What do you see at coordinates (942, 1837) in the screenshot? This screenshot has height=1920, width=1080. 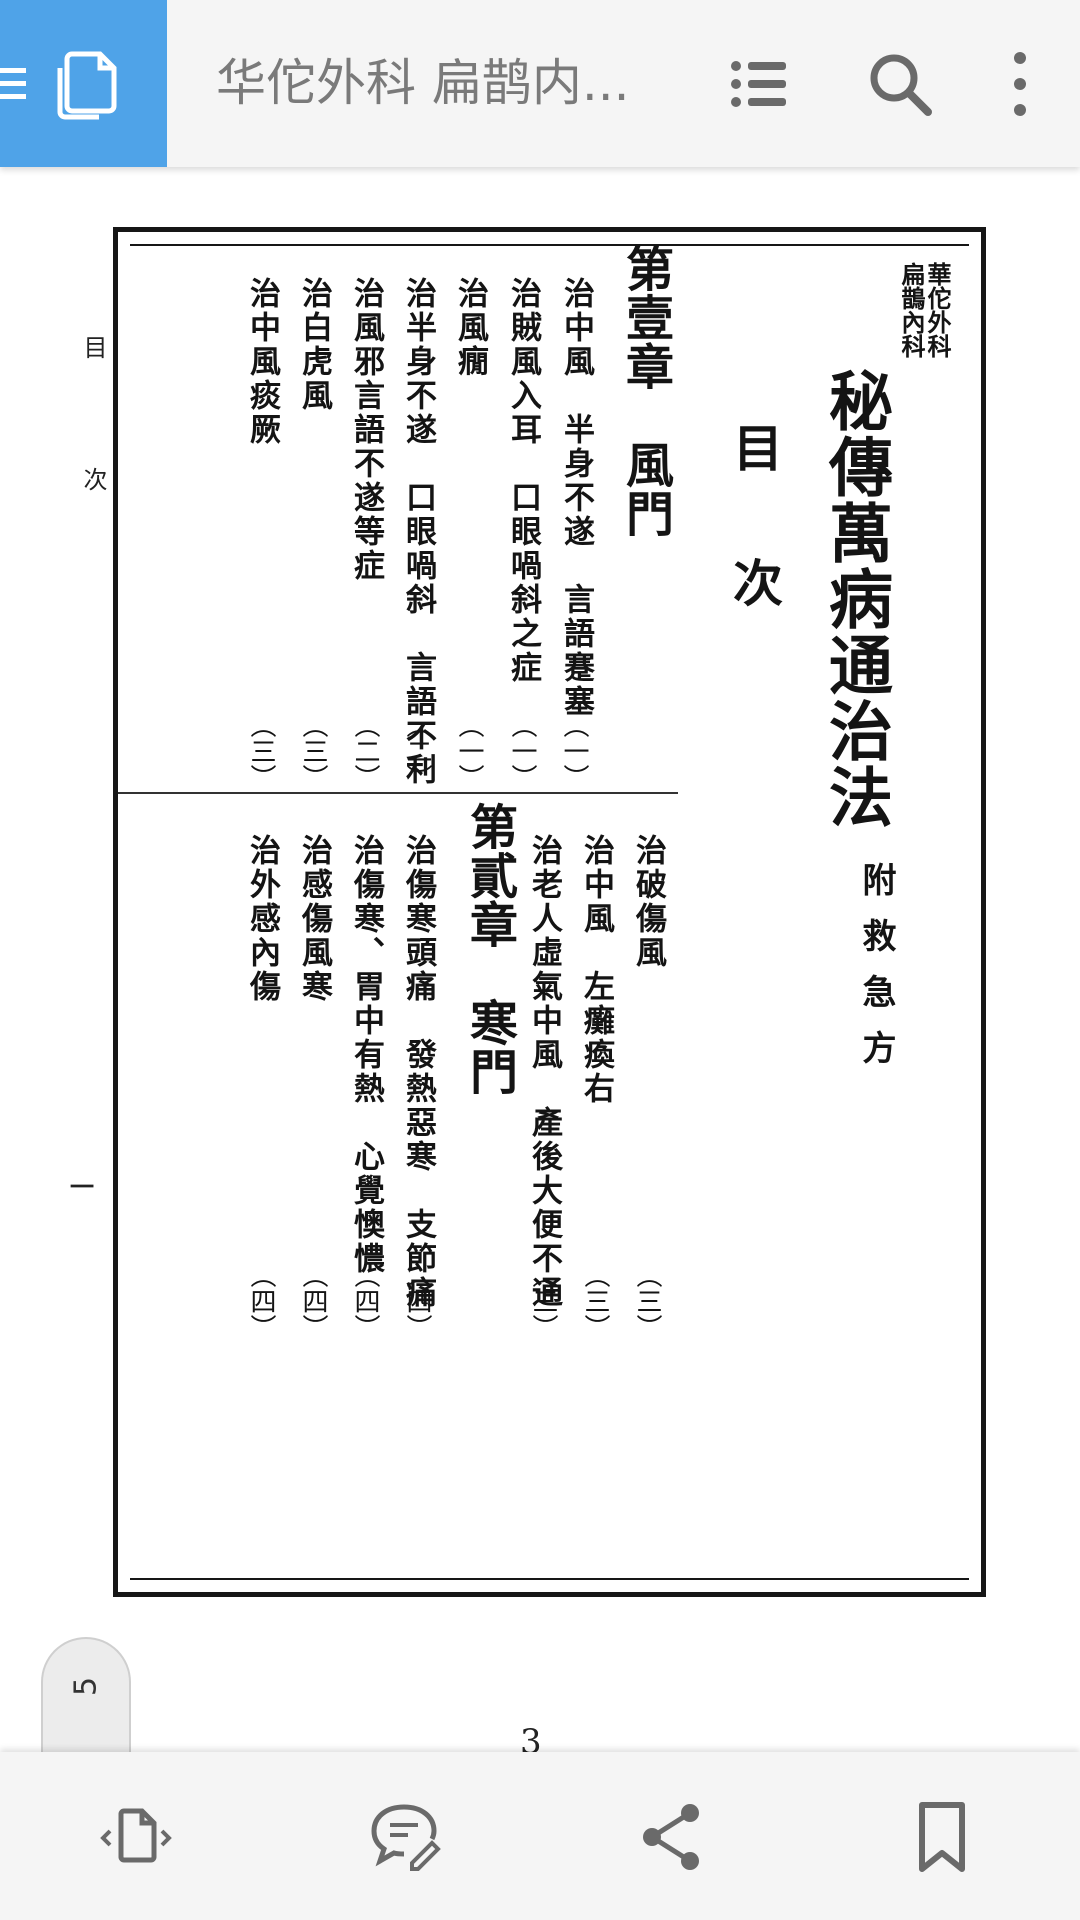 I see `bookmark-icon` at bounding box center [942, 1837].